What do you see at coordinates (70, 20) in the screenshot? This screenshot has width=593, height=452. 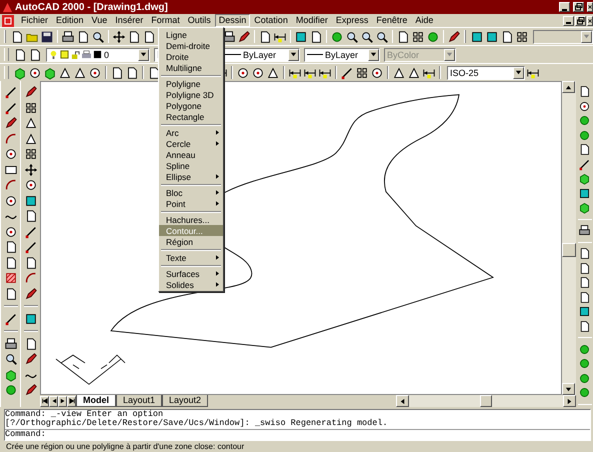 I see `menu-item: Edition` at bounding box center [70, 20].